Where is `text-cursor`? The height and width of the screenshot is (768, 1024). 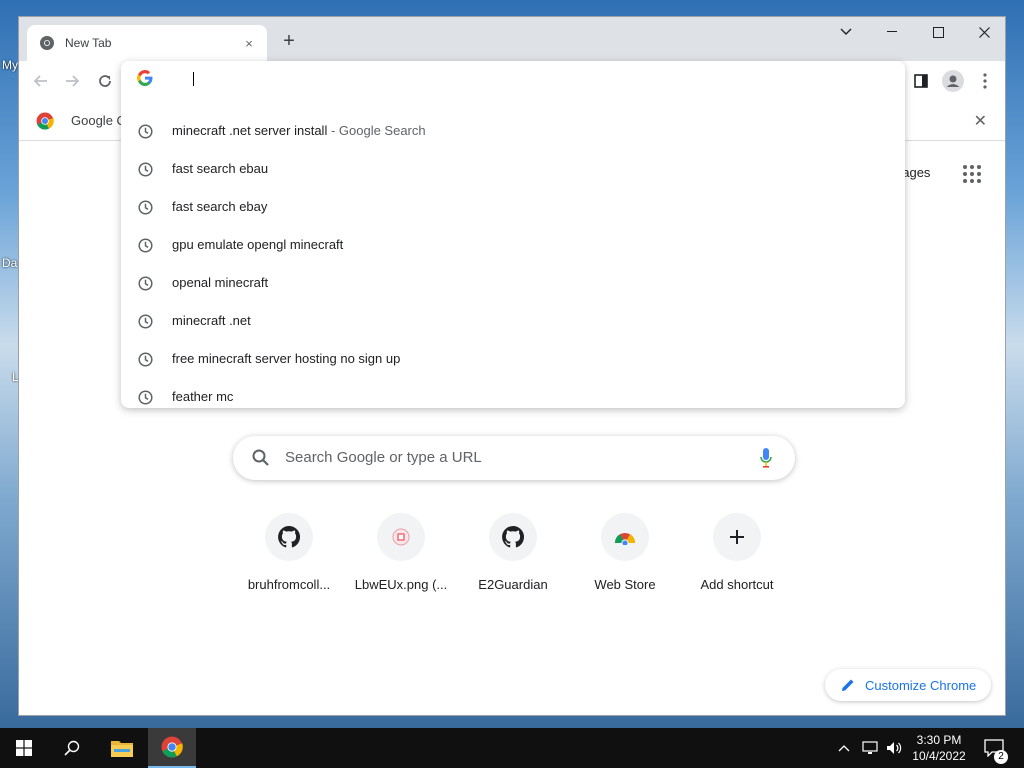 text-cursor is located at coordinates (193, 79).